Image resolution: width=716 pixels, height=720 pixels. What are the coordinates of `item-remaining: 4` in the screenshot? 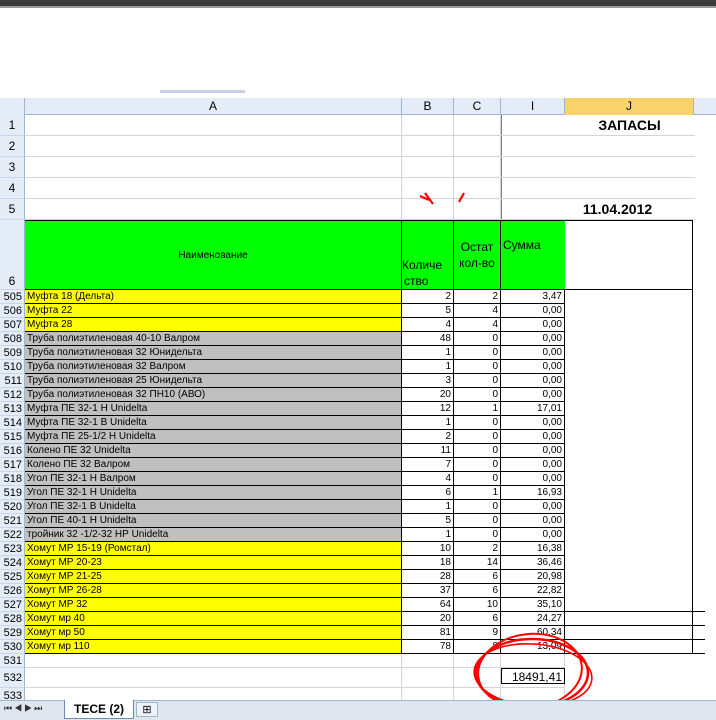 It's located at (477, 311).